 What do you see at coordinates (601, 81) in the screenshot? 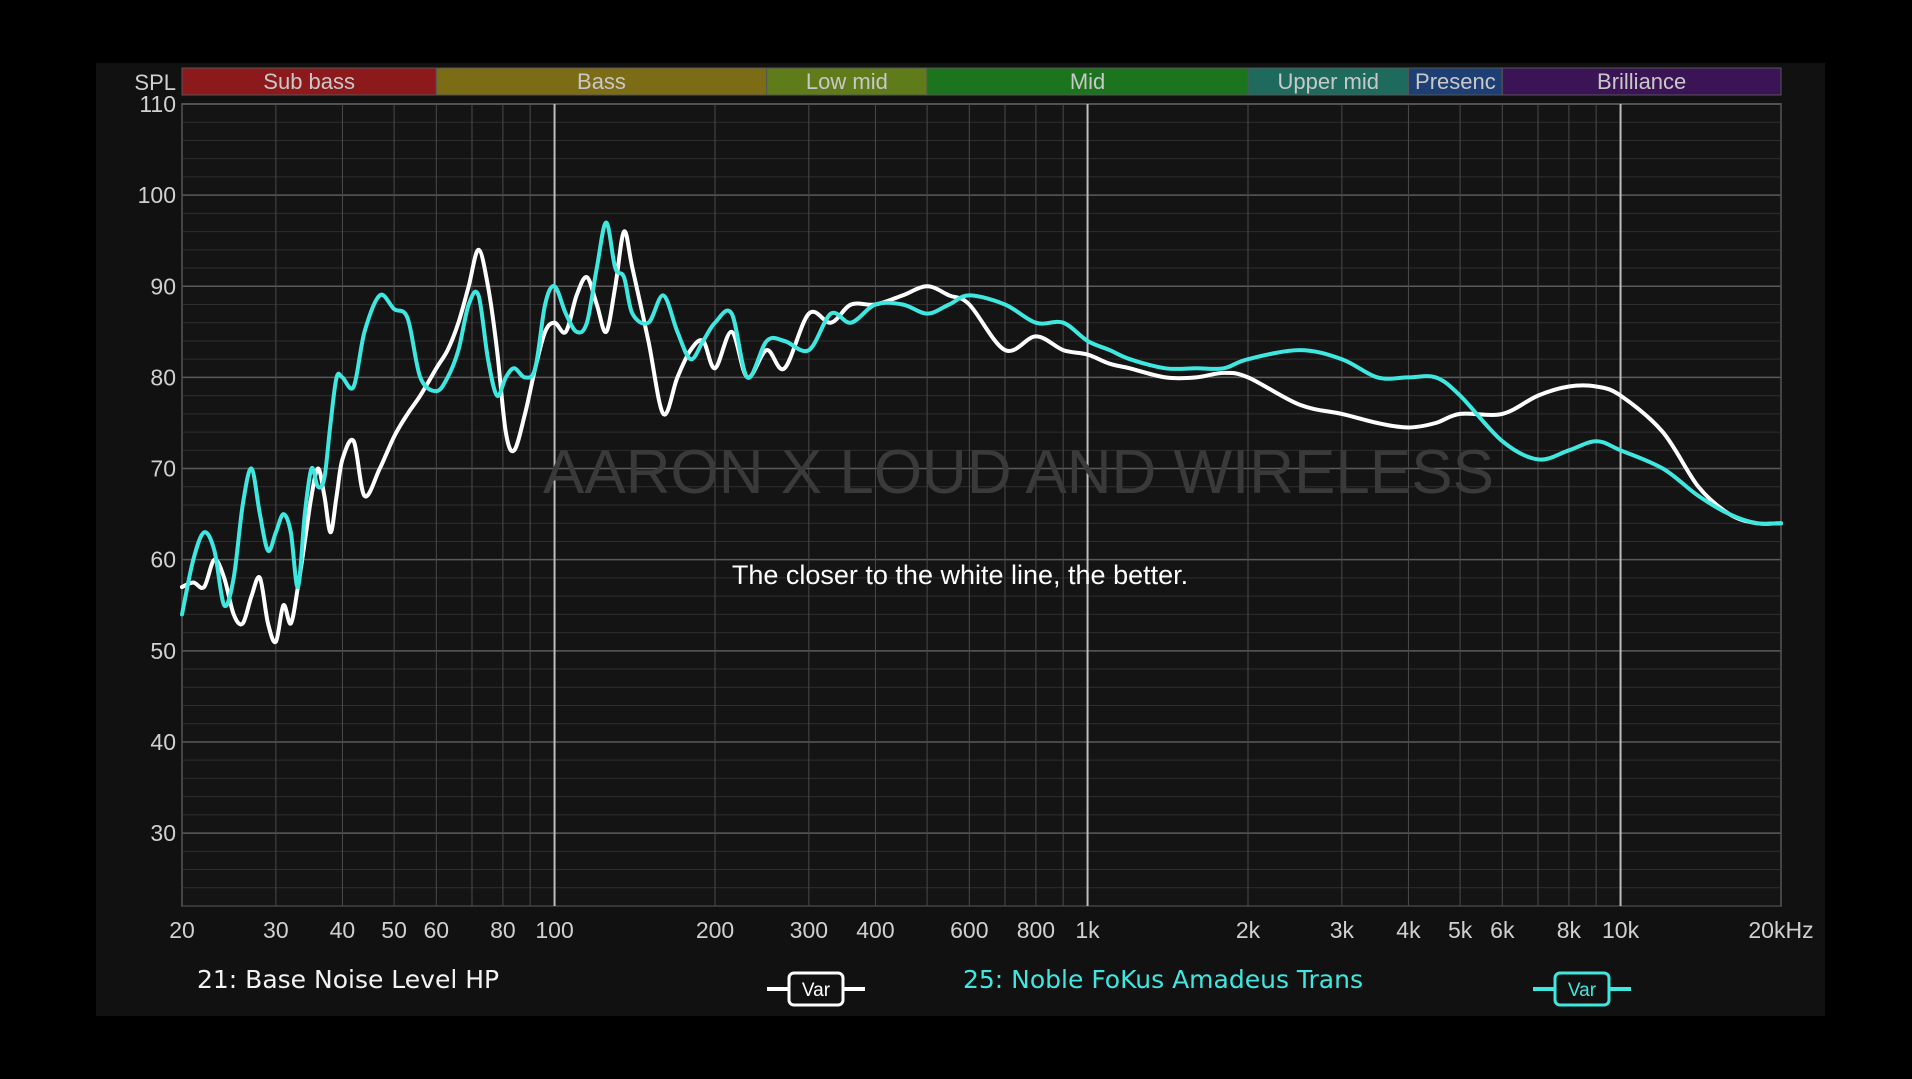
I see `band-label: Bass` at bounding box center [601, 81].